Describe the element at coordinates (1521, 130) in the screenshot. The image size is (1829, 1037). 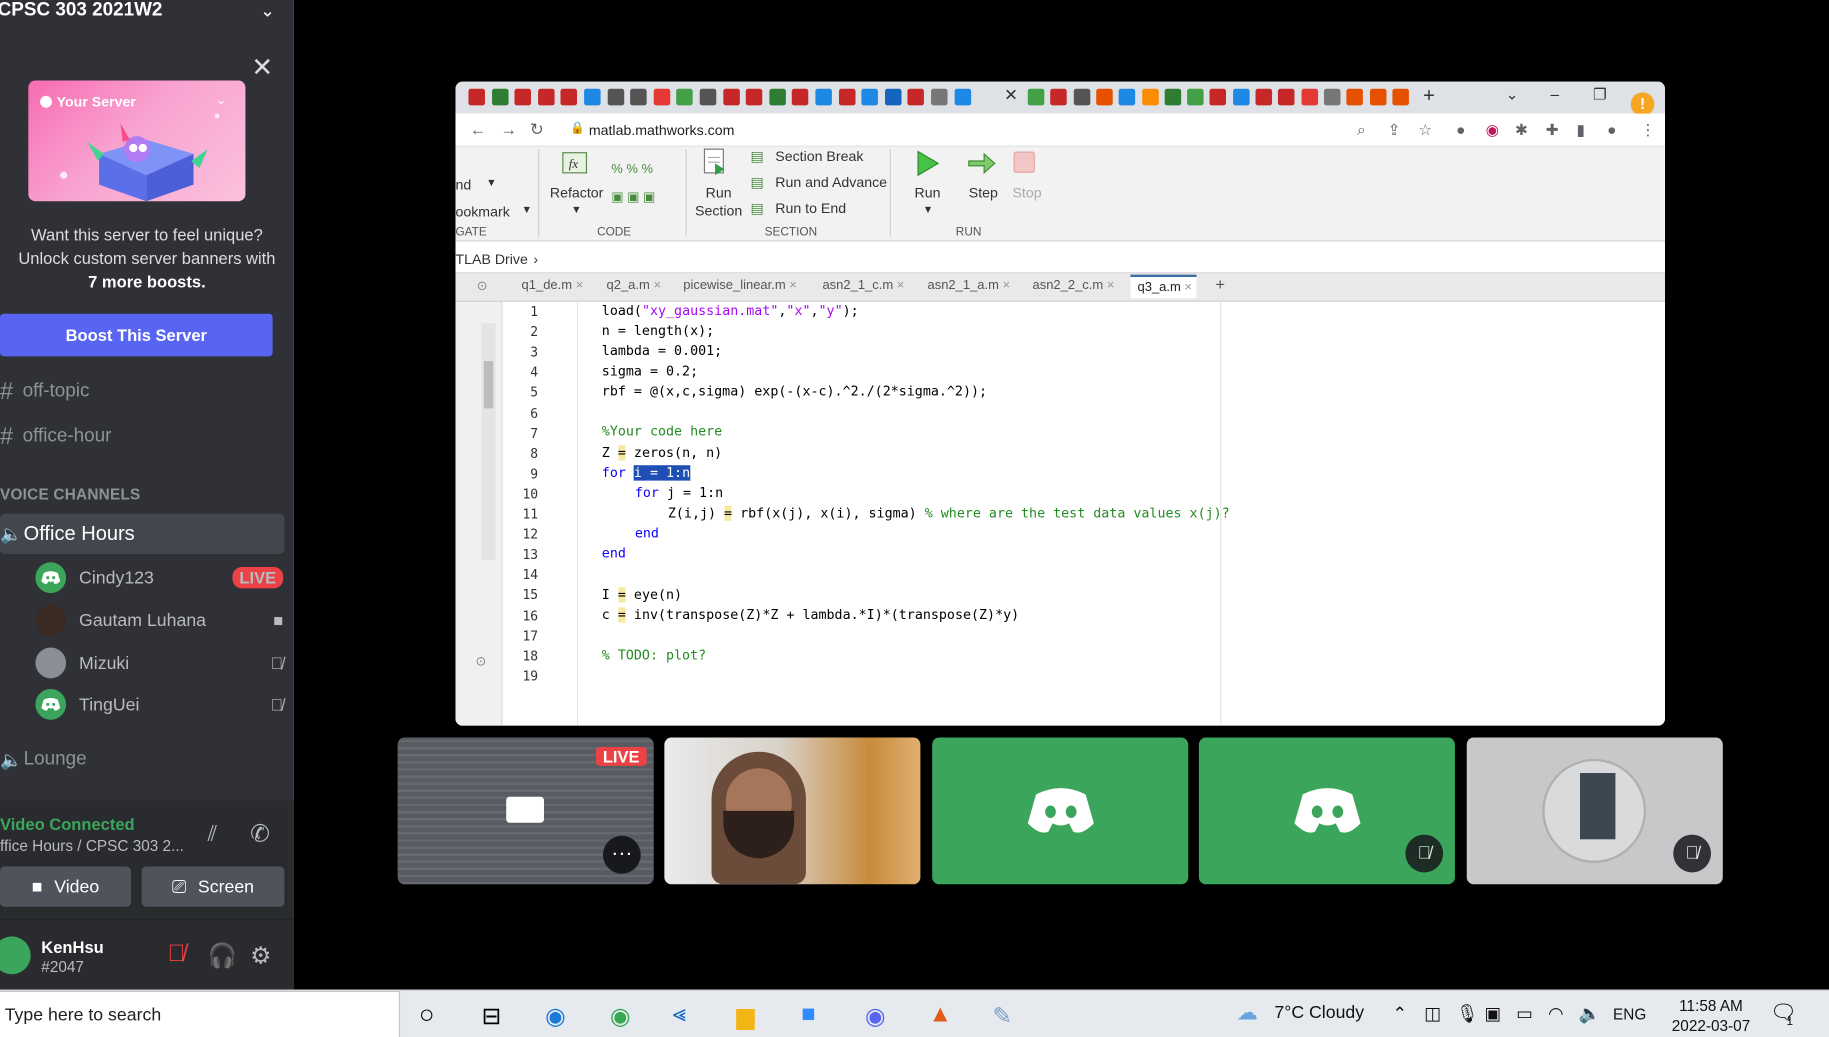
I see `extension-icon: ✱` at that location.